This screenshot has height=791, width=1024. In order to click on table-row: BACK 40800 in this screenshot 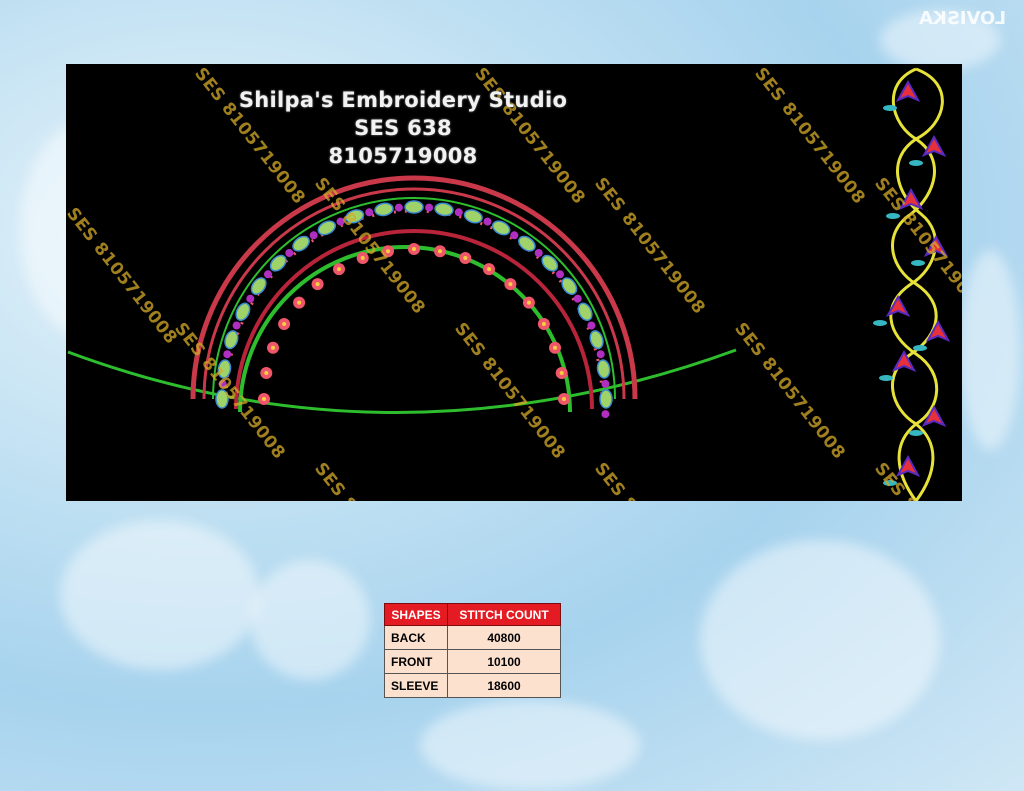, I will do `click(472, 637)`.